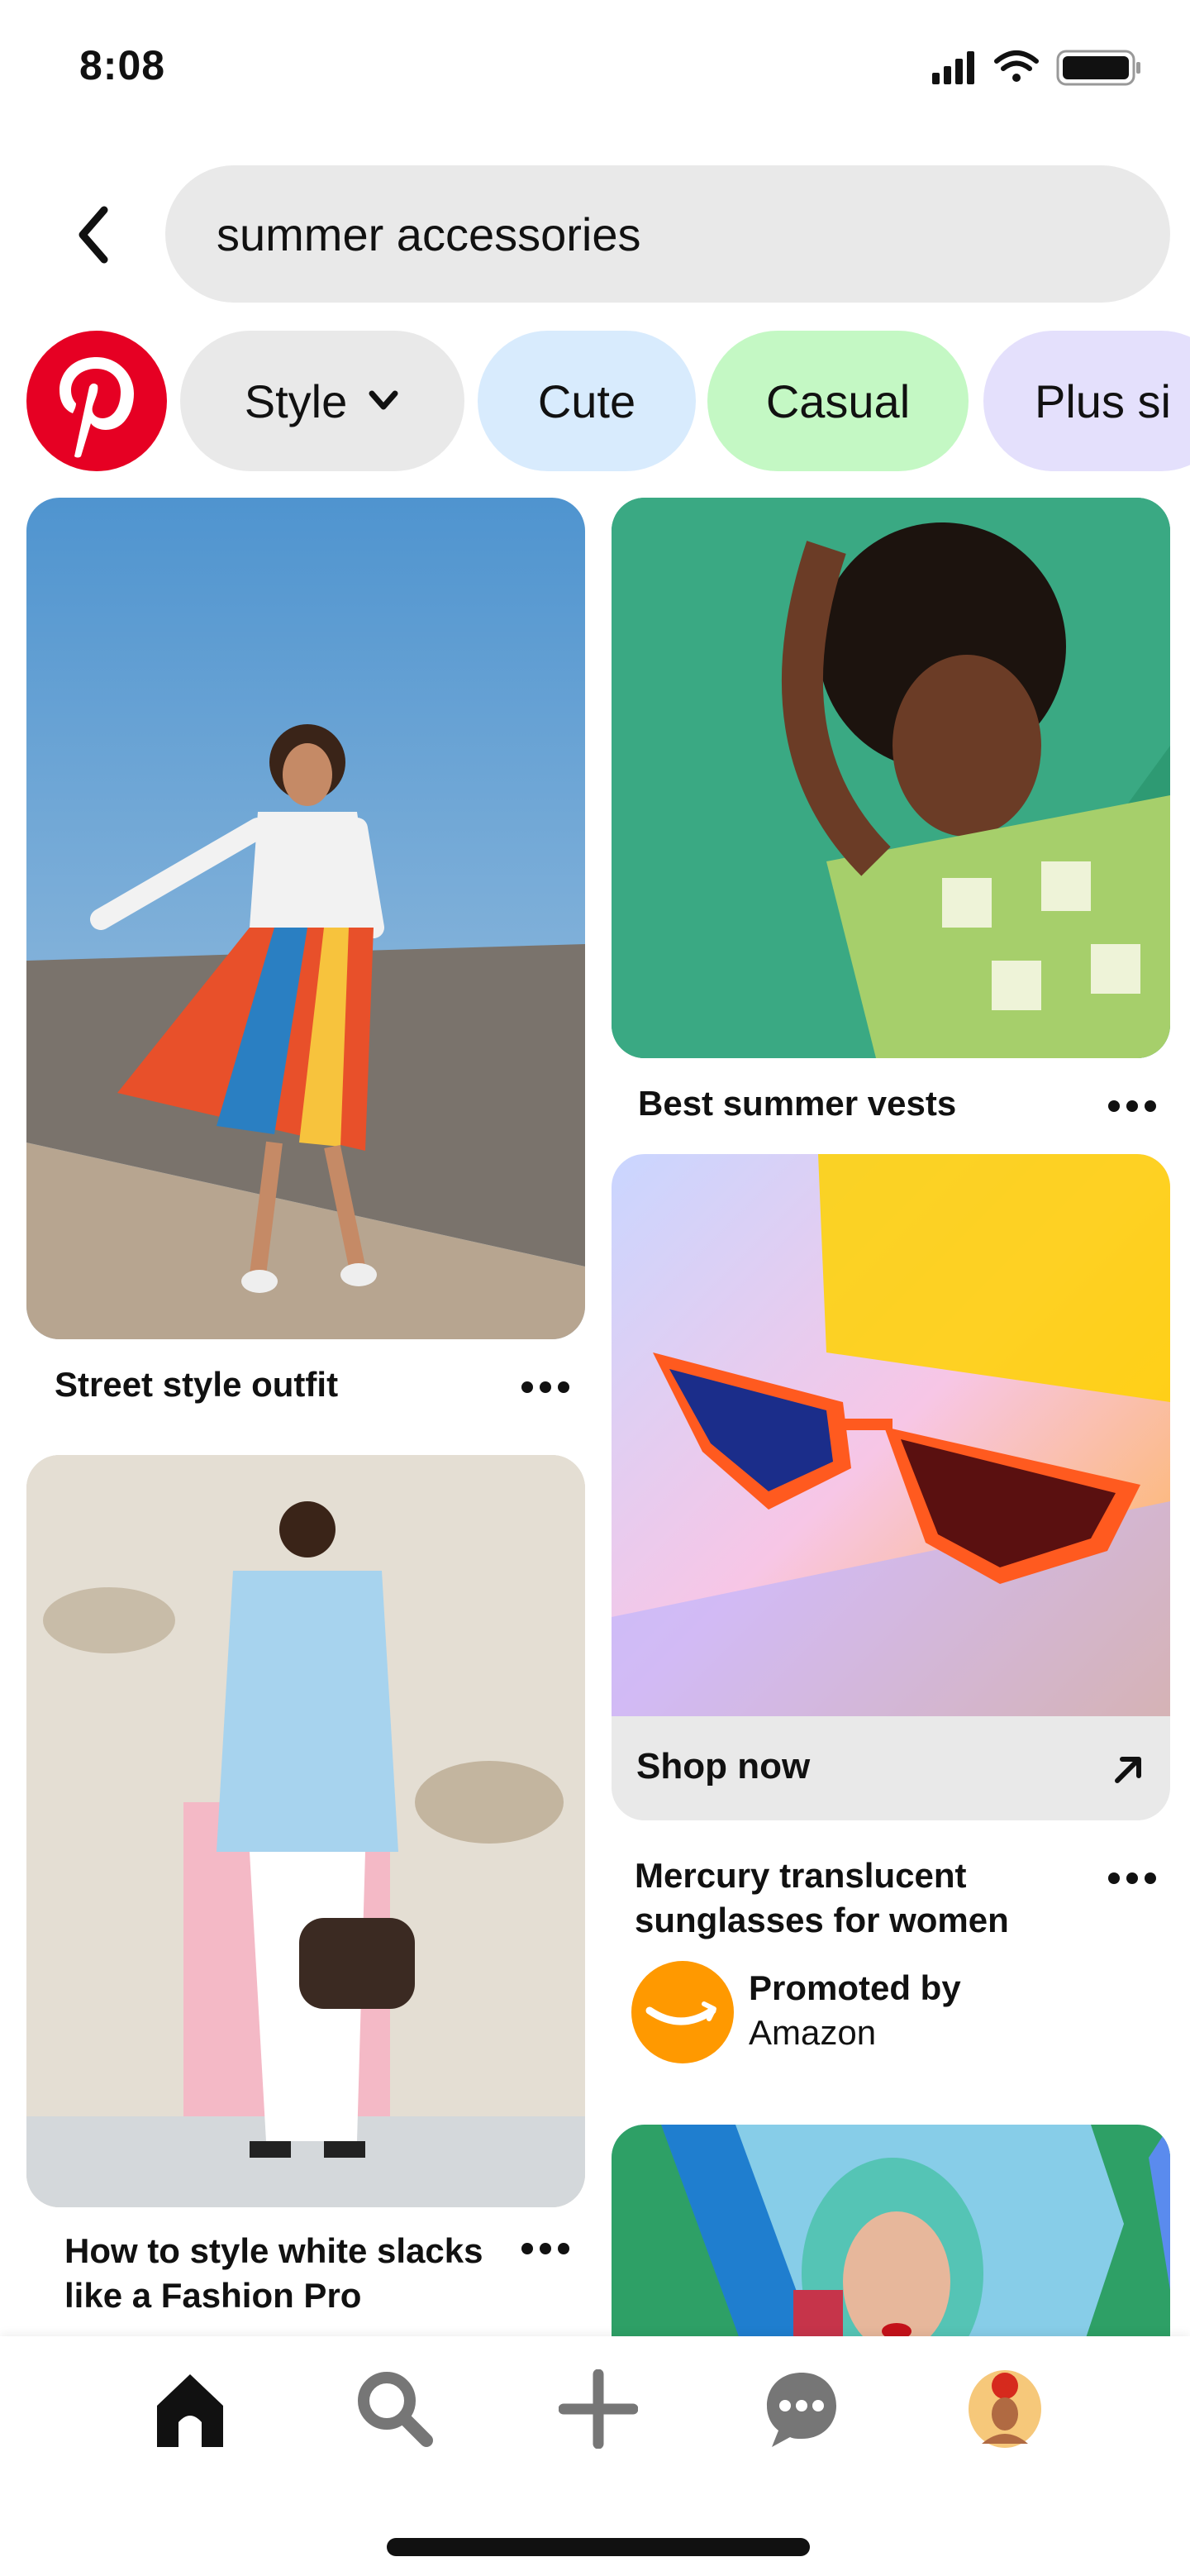 The image size is (1190, 2576). I want to click on promoted-by: Promoted by Amazon, so click(855, 2011).